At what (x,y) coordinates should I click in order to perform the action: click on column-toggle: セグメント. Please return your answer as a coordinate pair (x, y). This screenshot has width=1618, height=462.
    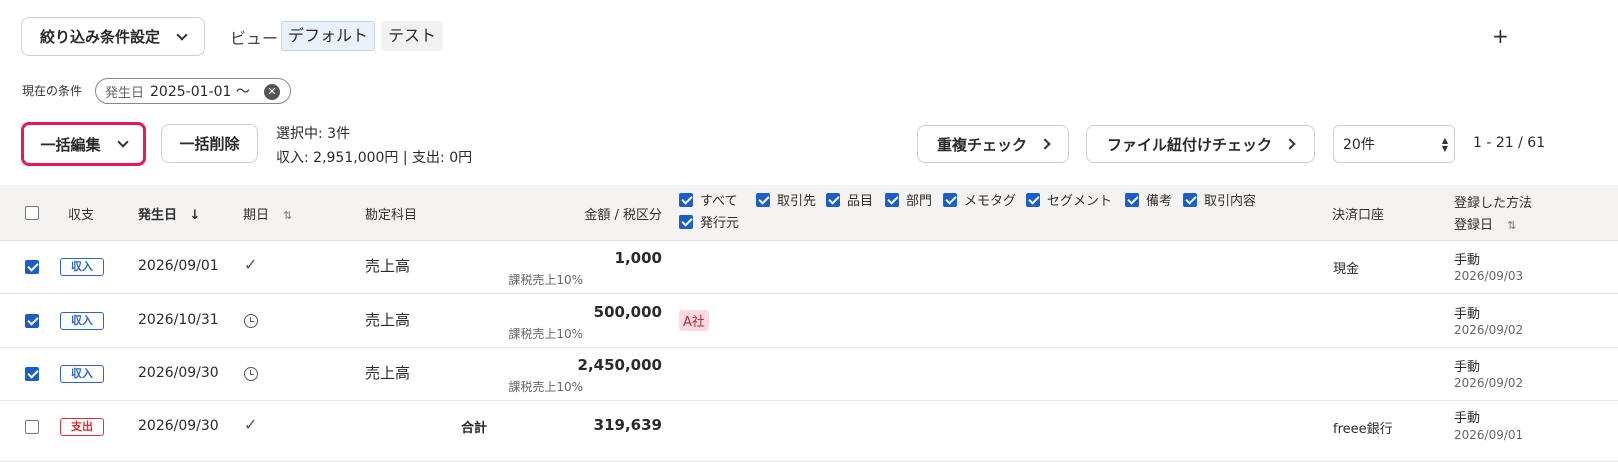
    Looking at the image, I should click on (1069, 199).